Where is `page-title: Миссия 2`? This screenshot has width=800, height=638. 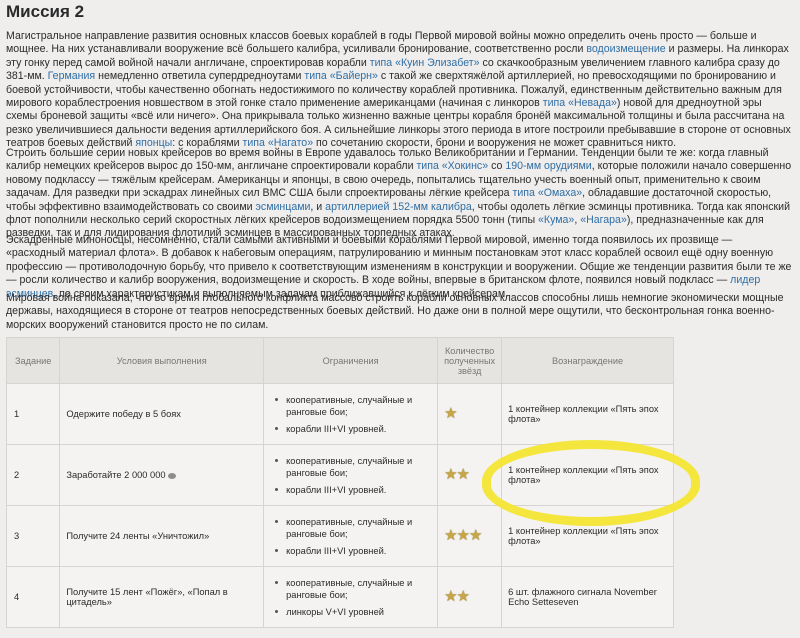 page-title: Миссия 2 is located at coordinates (45, 11).